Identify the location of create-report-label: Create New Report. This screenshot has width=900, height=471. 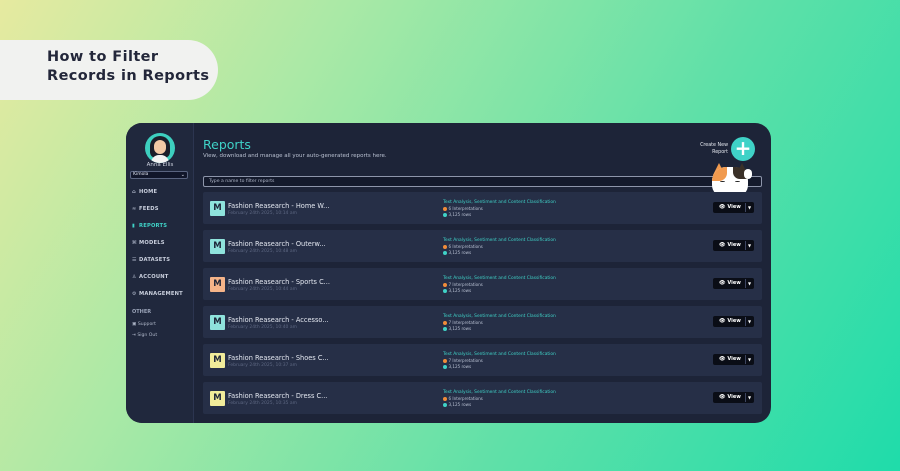
(714, 149).